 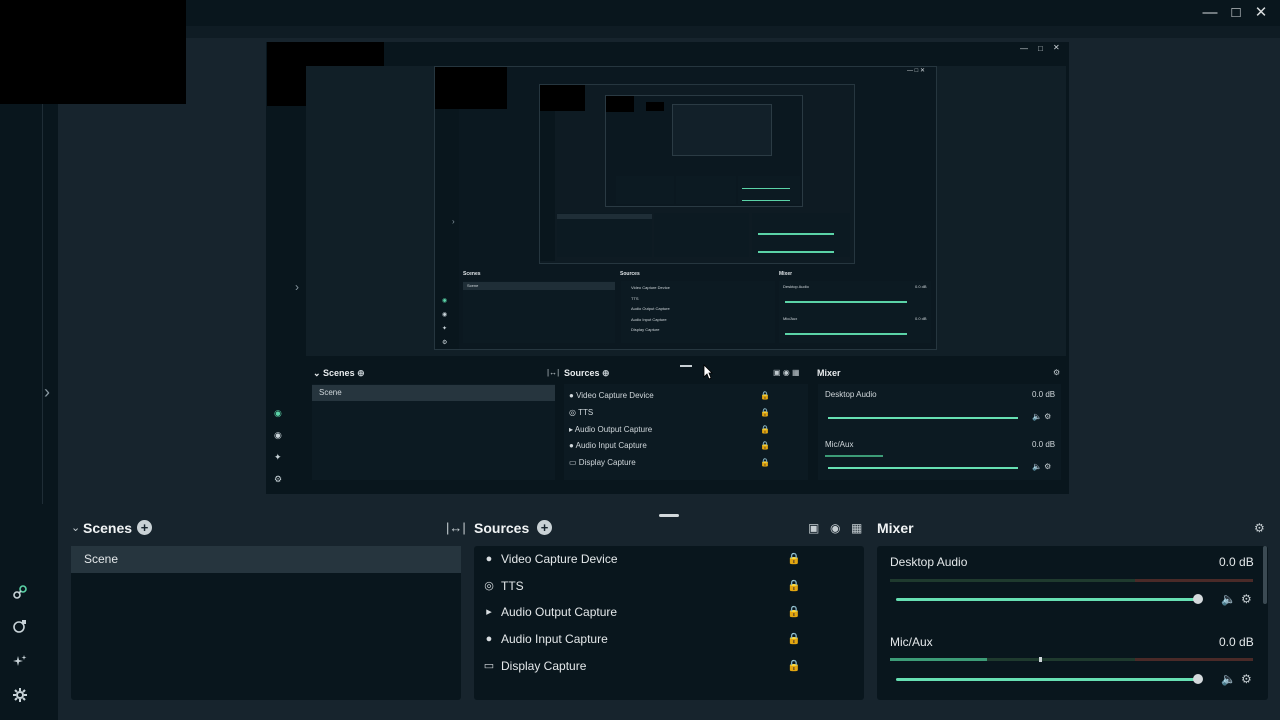 What do you see at coordinates (144, 527) in the screenshot?
I see `add-scene-button: +` at bounding box center [144, 527].